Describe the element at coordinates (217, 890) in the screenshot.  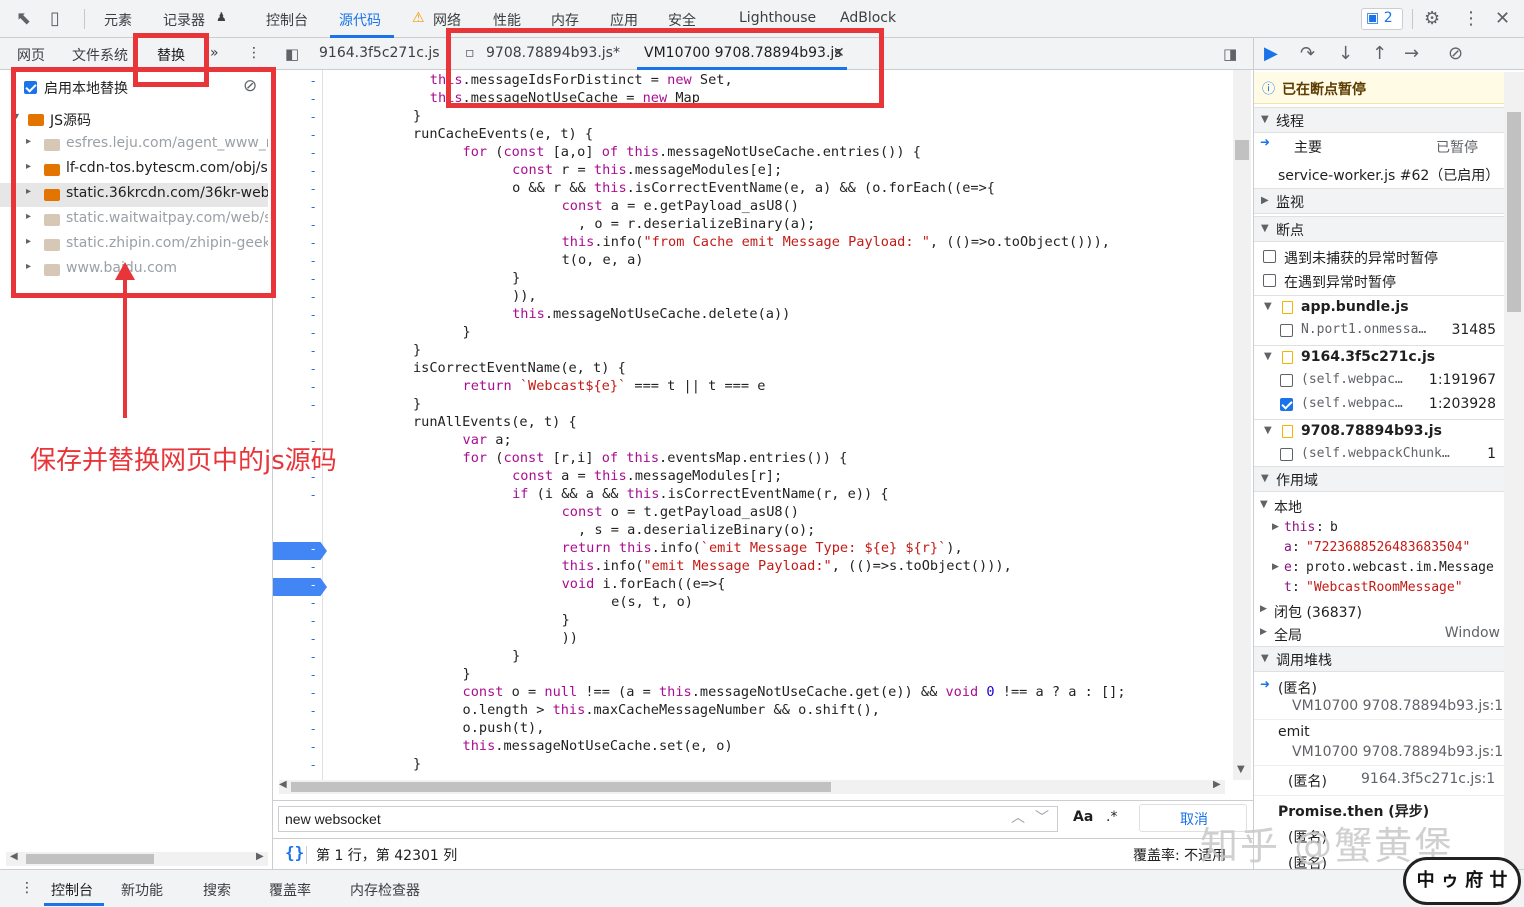
I see `drawer-tab-search: 搜索` at that location.